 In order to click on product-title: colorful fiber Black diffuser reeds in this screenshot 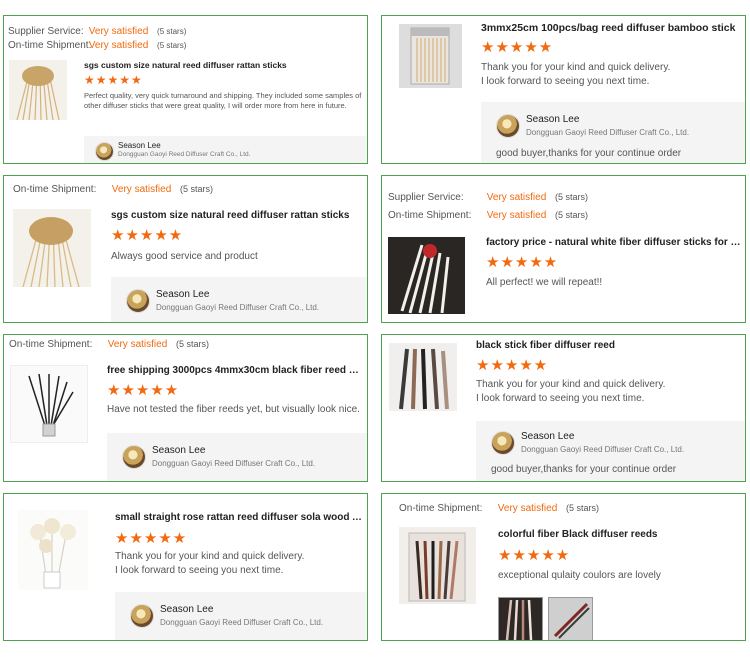, I will do `click(620, 534)`.